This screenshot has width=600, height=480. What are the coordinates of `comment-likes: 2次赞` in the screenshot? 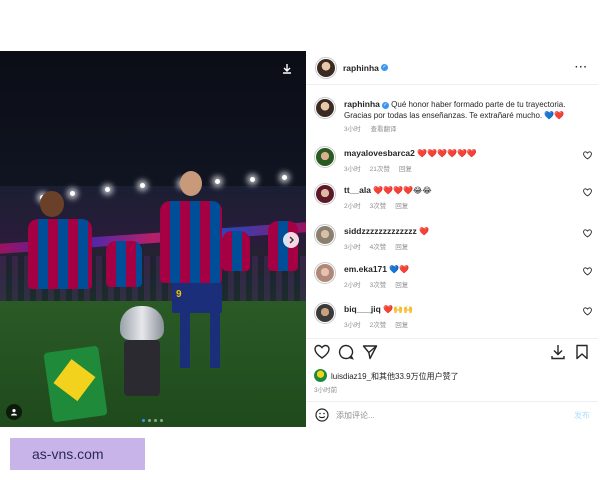 It's located at (378, 325).